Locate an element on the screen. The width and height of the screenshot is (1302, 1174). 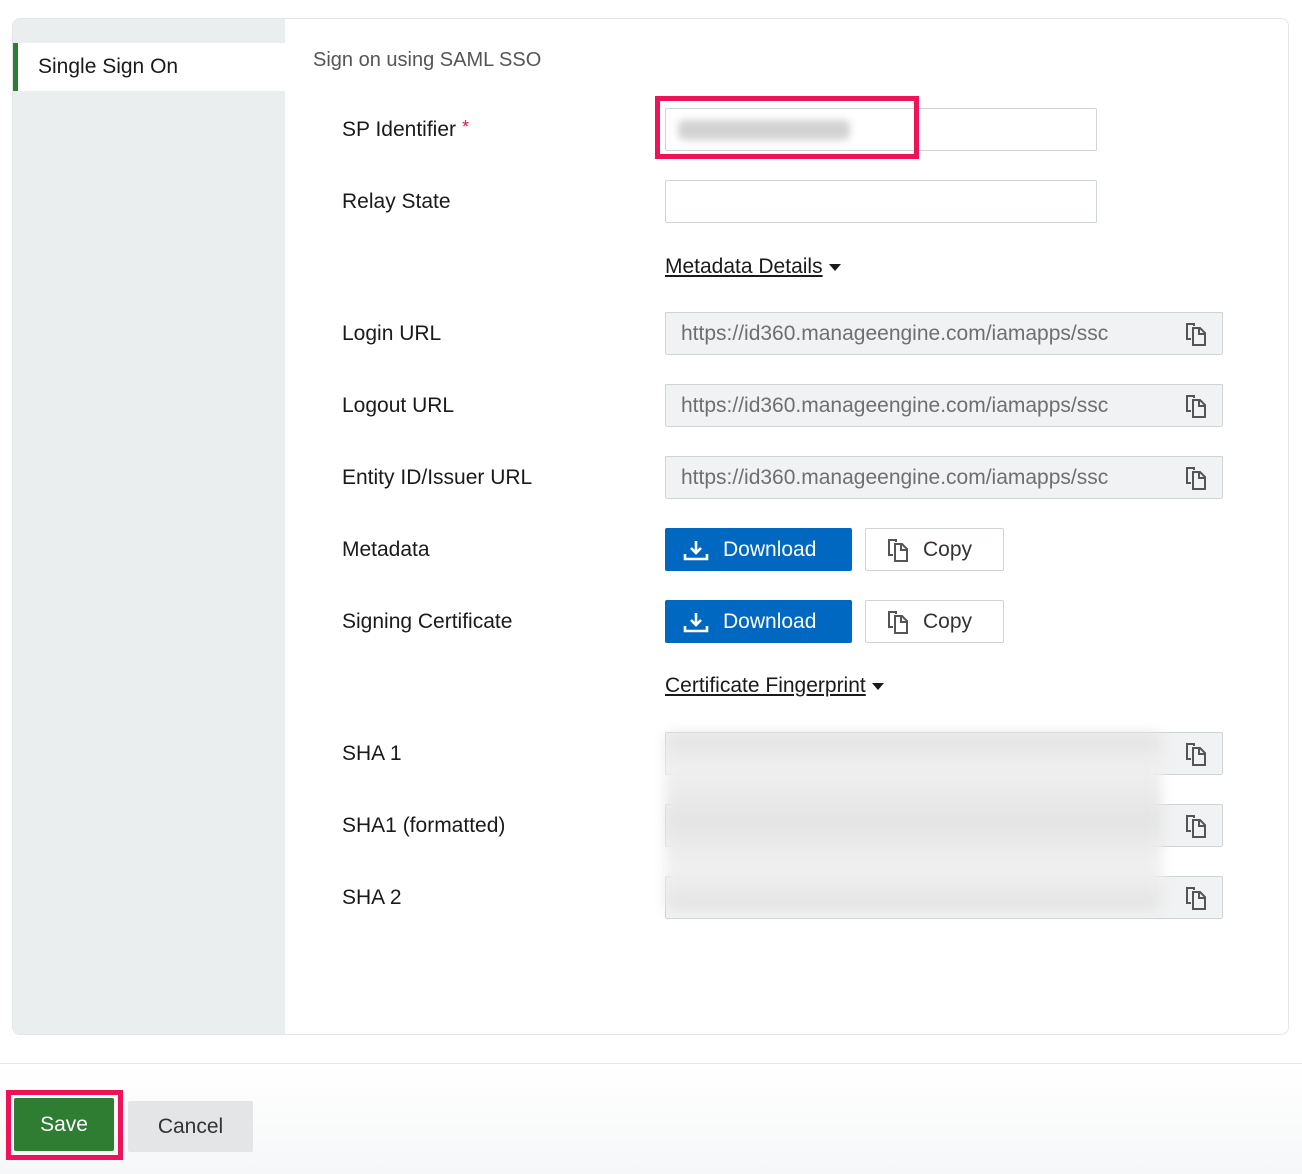
copy-logout-url-button is located at coordinates (1195, 405).